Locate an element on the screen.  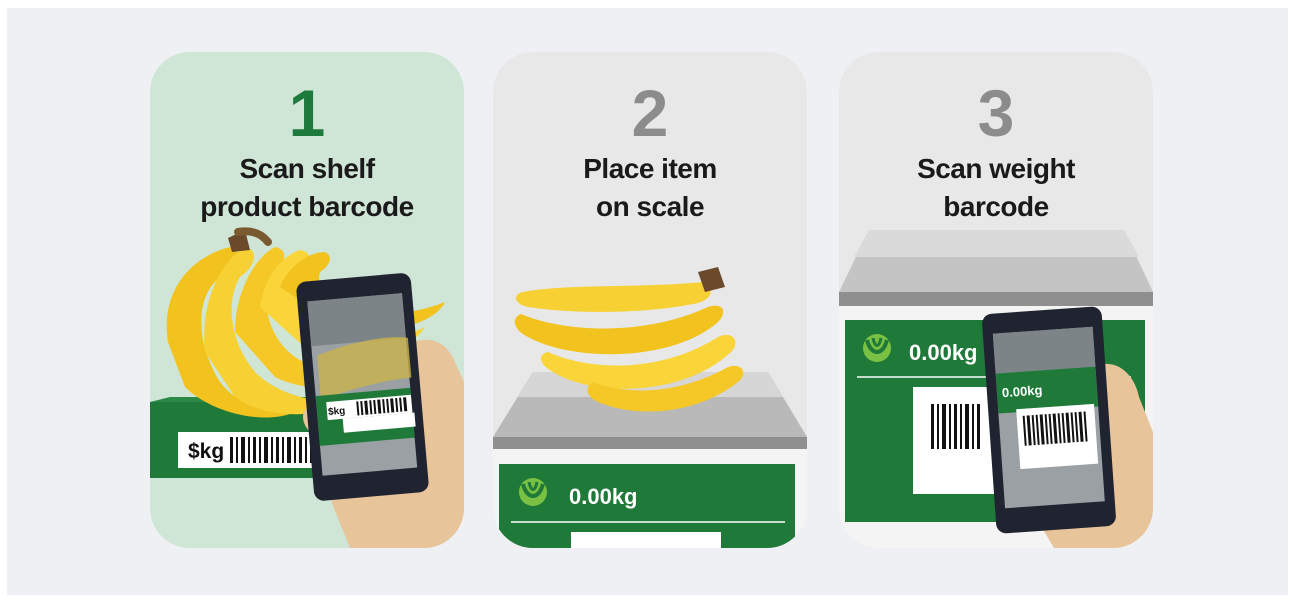
step-title: Place item on scale is located at coordinates (650, 187).